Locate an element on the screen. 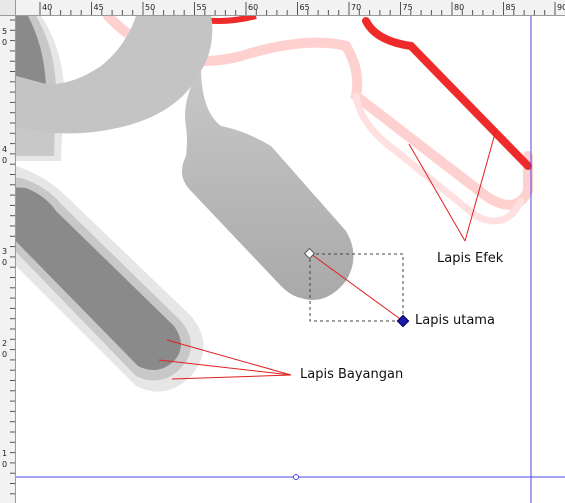 Image resolution: width=565 pixels, height=503 pixels. ruler-label: 40 is located at coordinates (47, 7).